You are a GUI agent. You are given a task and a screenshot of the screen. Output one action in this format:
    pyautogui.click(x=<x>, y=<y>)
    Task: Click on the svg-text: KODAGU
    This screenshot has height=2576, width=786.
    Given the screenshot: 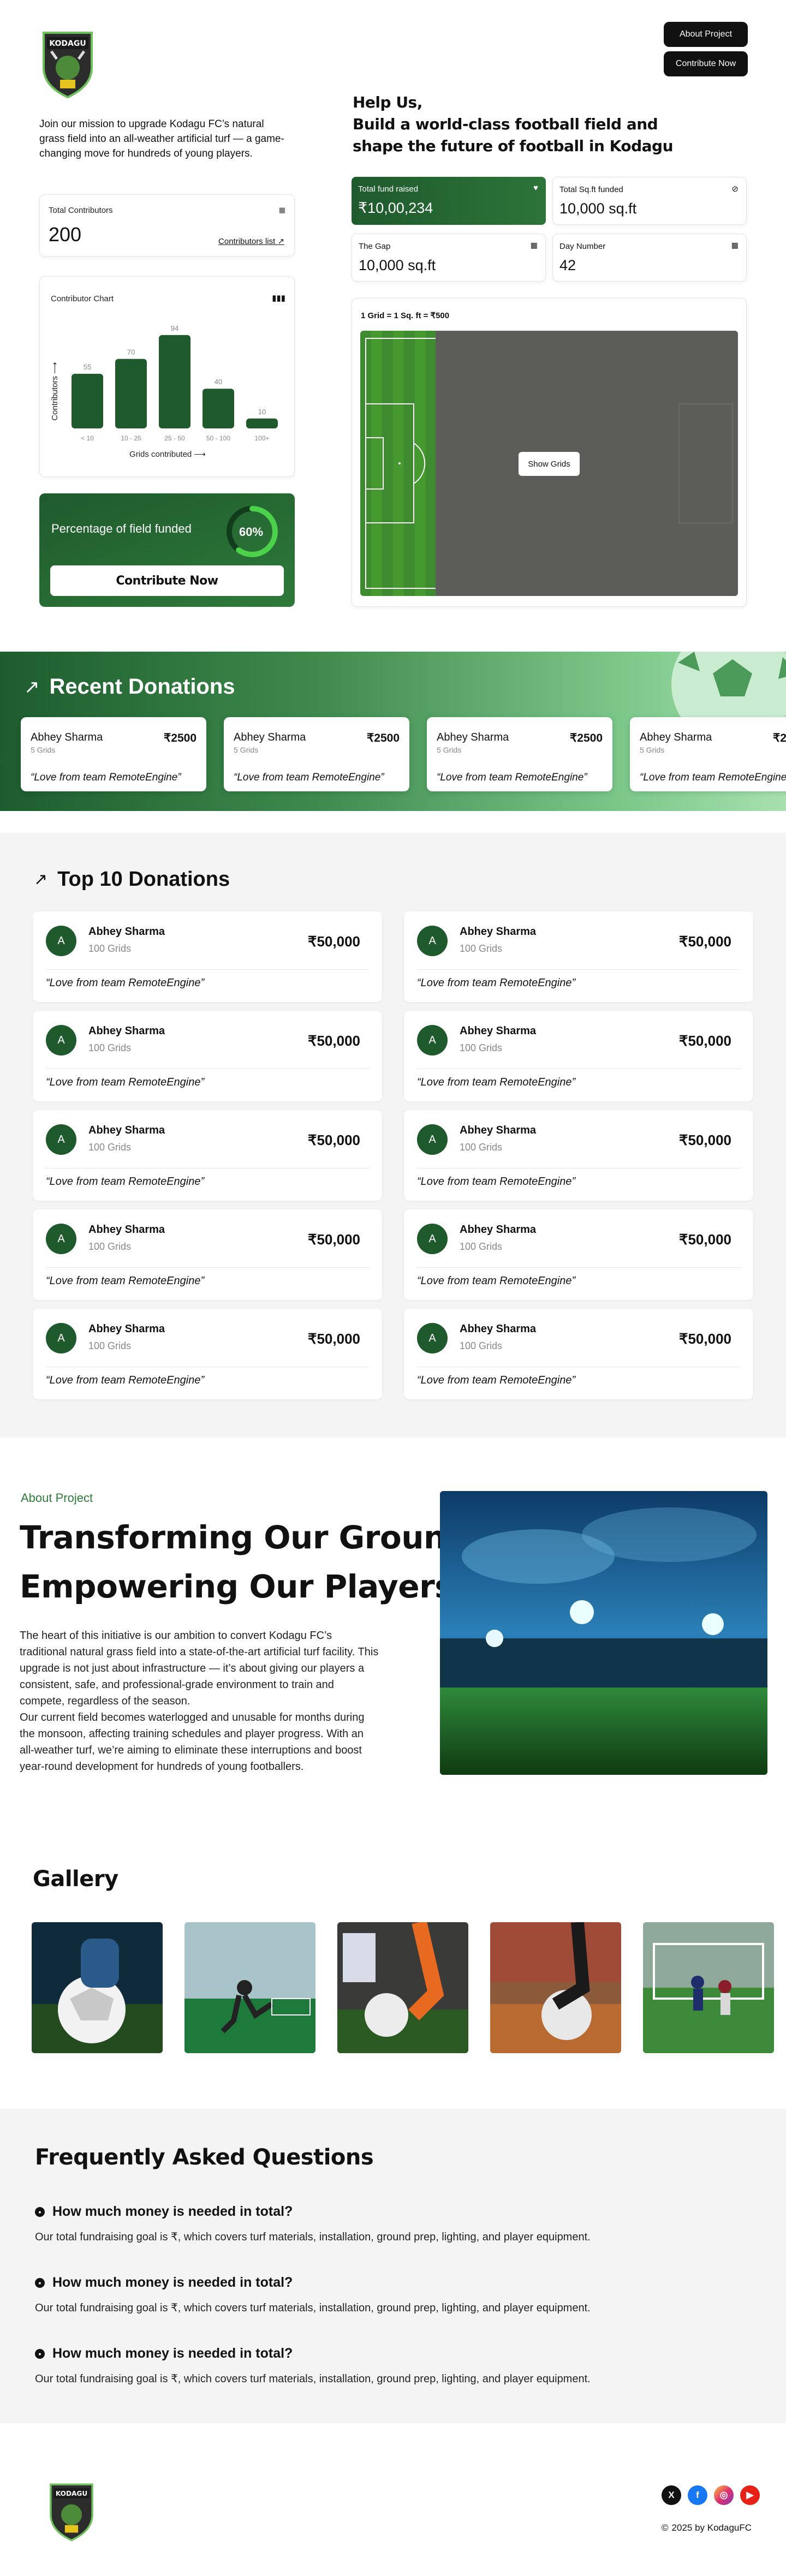 What is the action you would take?
    pyautogui.click(x=71, y=2493)
    